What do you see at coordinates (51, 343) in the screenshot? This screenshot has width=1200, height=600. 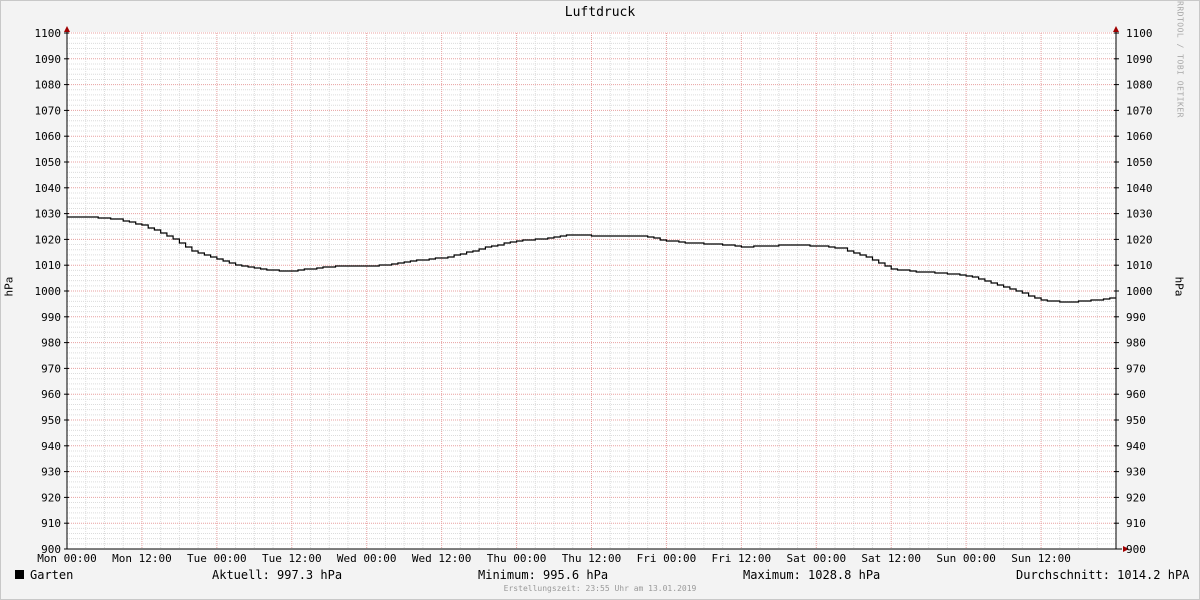 I see `y-tick-label-left: 980` at bounding box center [51, 343].